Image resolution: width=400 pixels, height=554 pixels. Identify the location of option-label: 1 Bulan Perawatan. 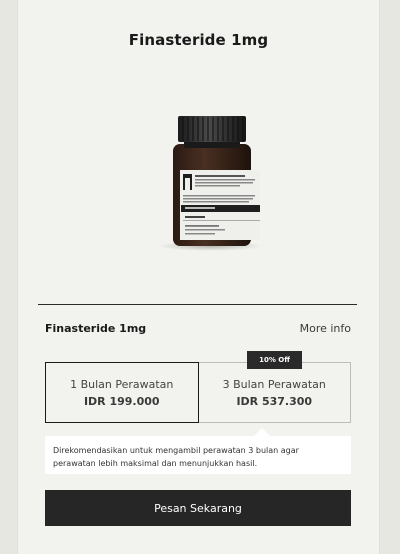
(122, 384).